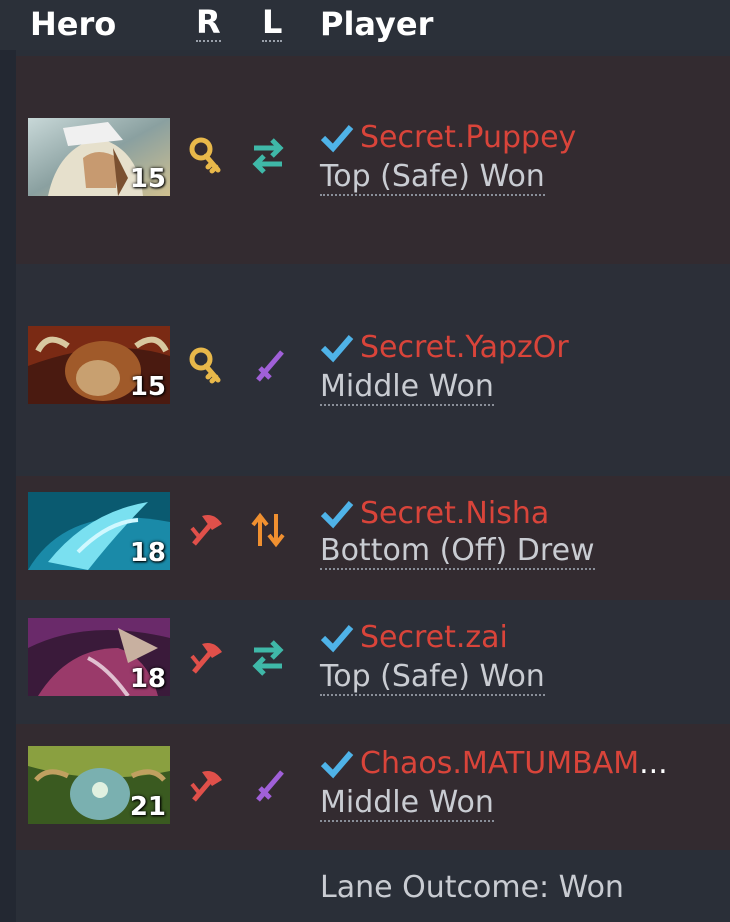  What do you see at coordinates (8, 461) in the screenshot?
I see `left-gutter` at bounding box center [8, 461].